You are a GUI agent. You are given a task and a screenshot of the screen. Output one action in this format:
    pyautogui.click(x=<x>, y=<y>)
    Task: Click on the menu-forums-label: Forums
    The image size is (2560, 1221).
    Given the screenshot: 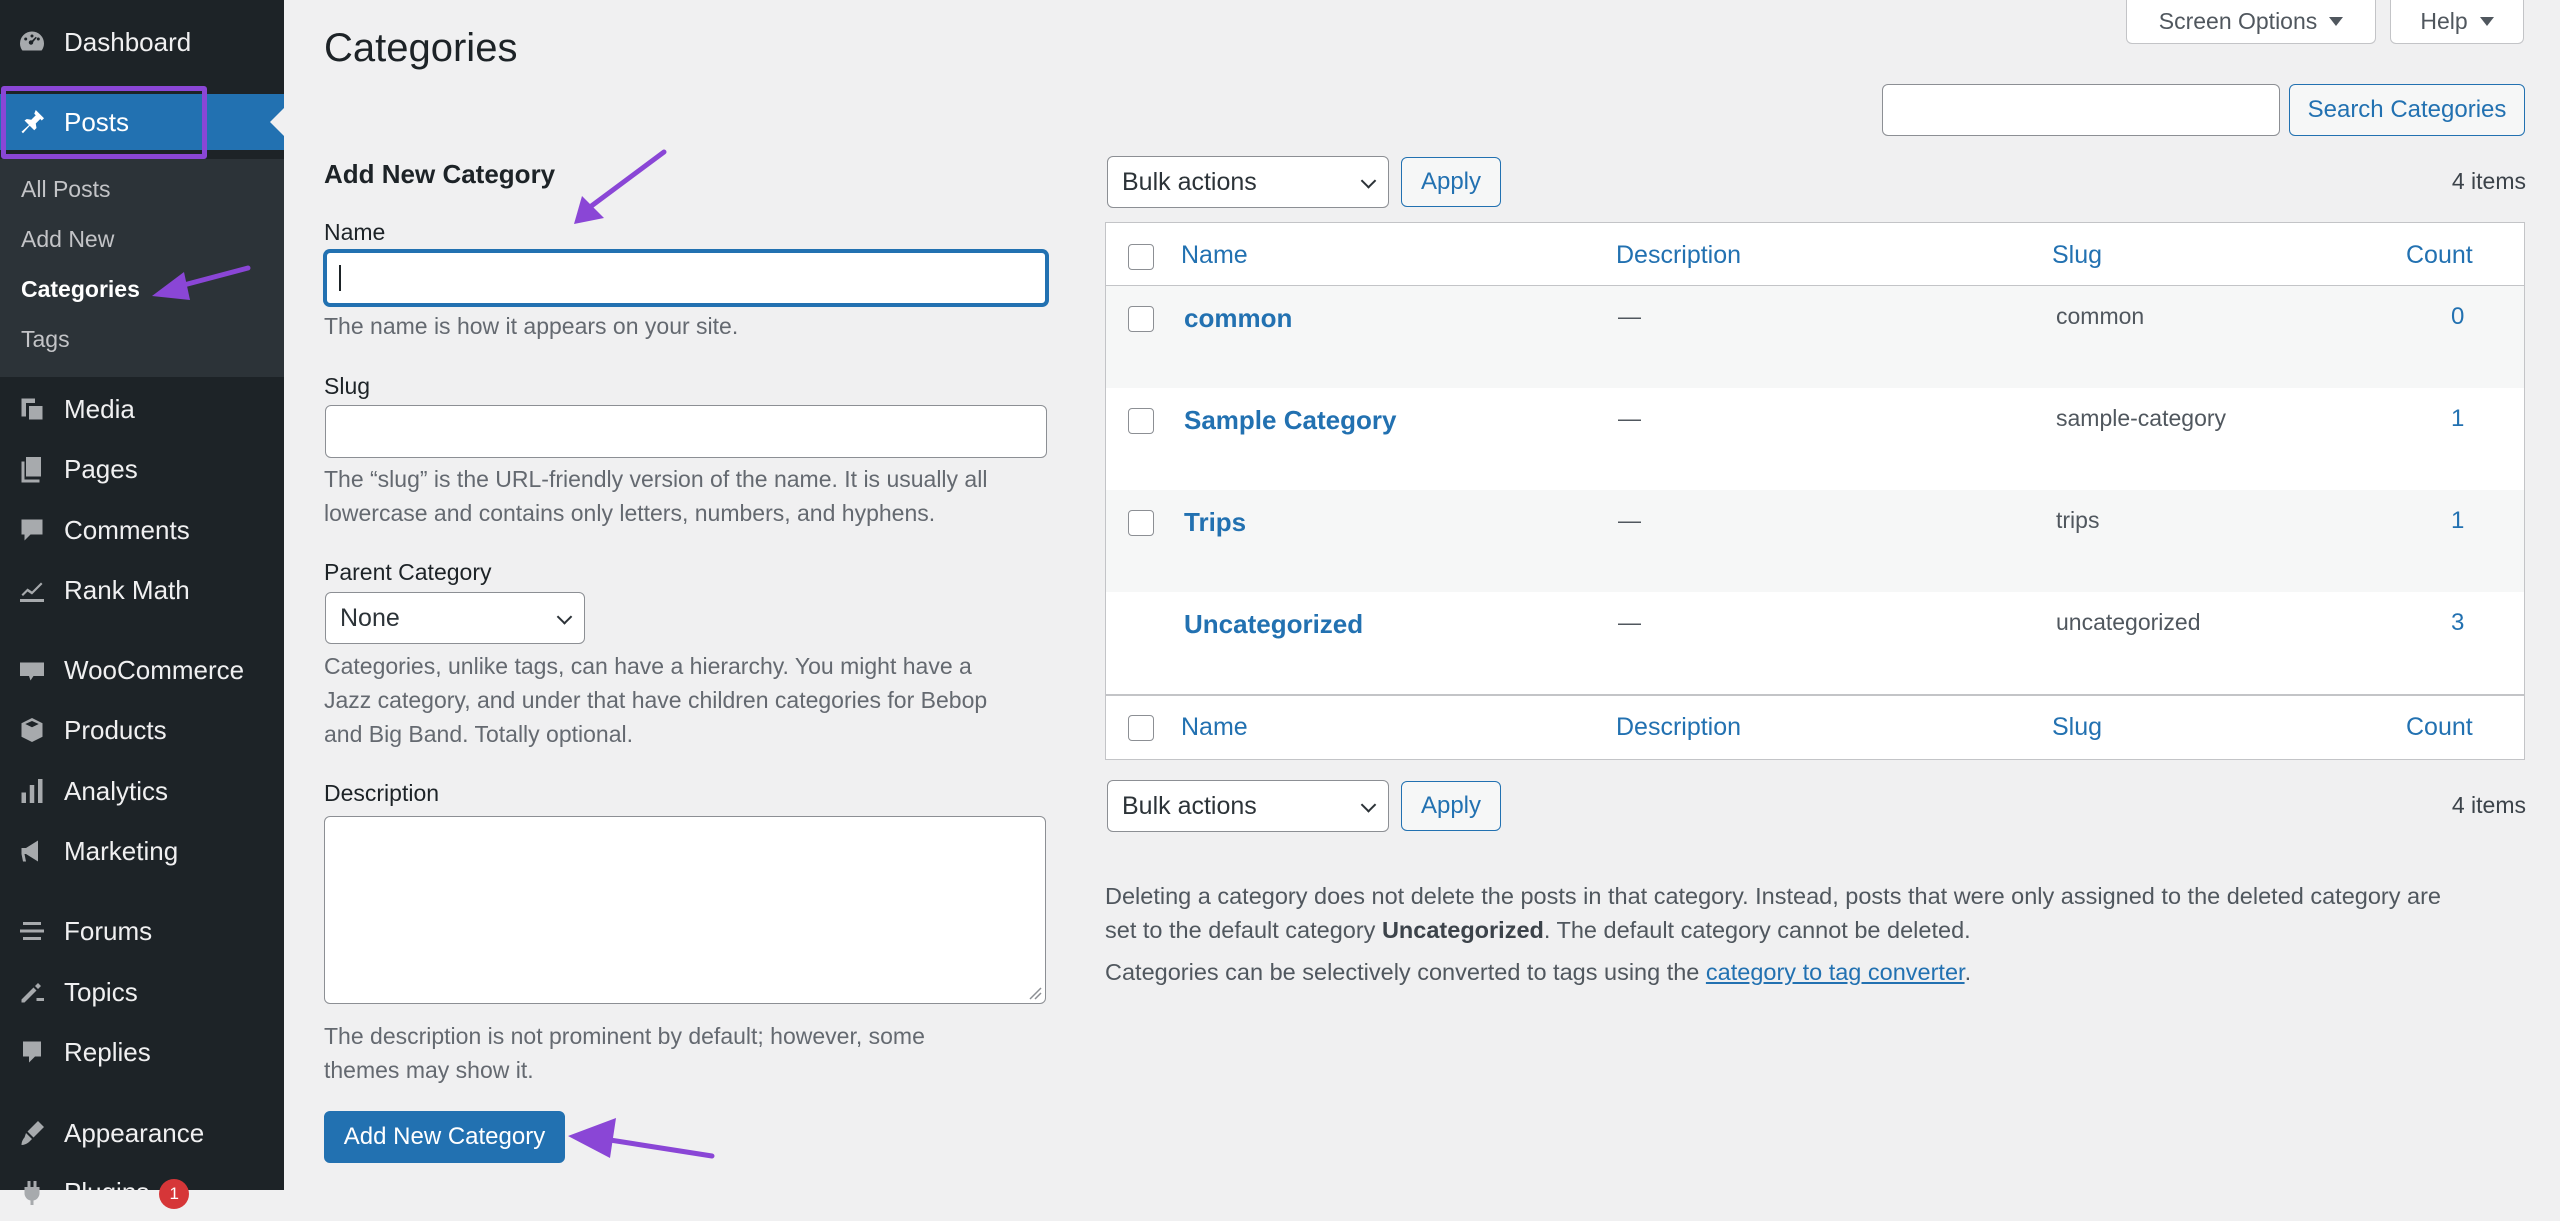 What is the action you would take?
    pyautogui.click(x=108, y=930)
    